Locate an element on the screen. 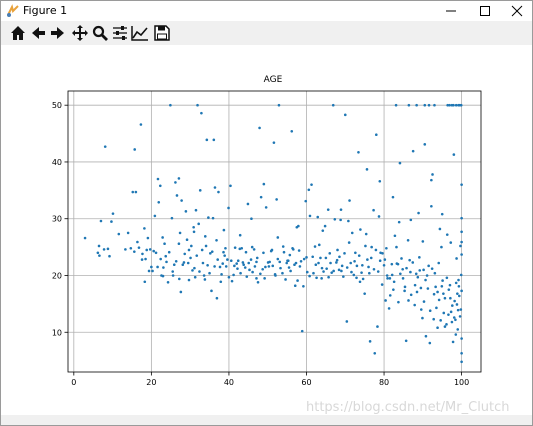 The width and height of the screenshot is (533, 426). x-tick-label: 20 is located at coordinates (151, 382).